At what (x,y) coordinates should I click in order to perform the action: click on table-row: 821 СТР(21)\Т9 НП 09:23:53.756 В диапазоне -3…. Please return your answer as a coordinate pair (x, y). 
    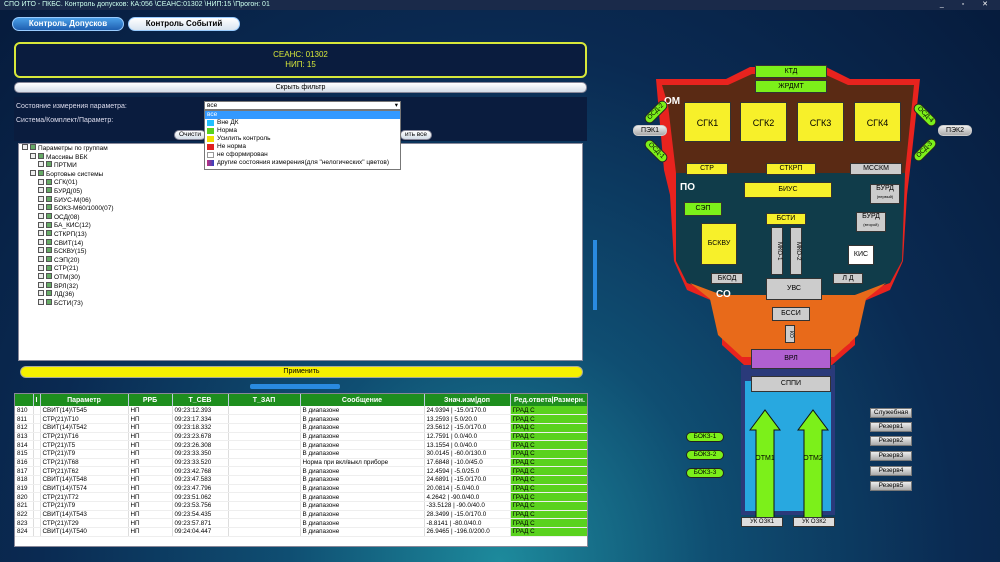
    Looking at the image, I should click on (301, 506).